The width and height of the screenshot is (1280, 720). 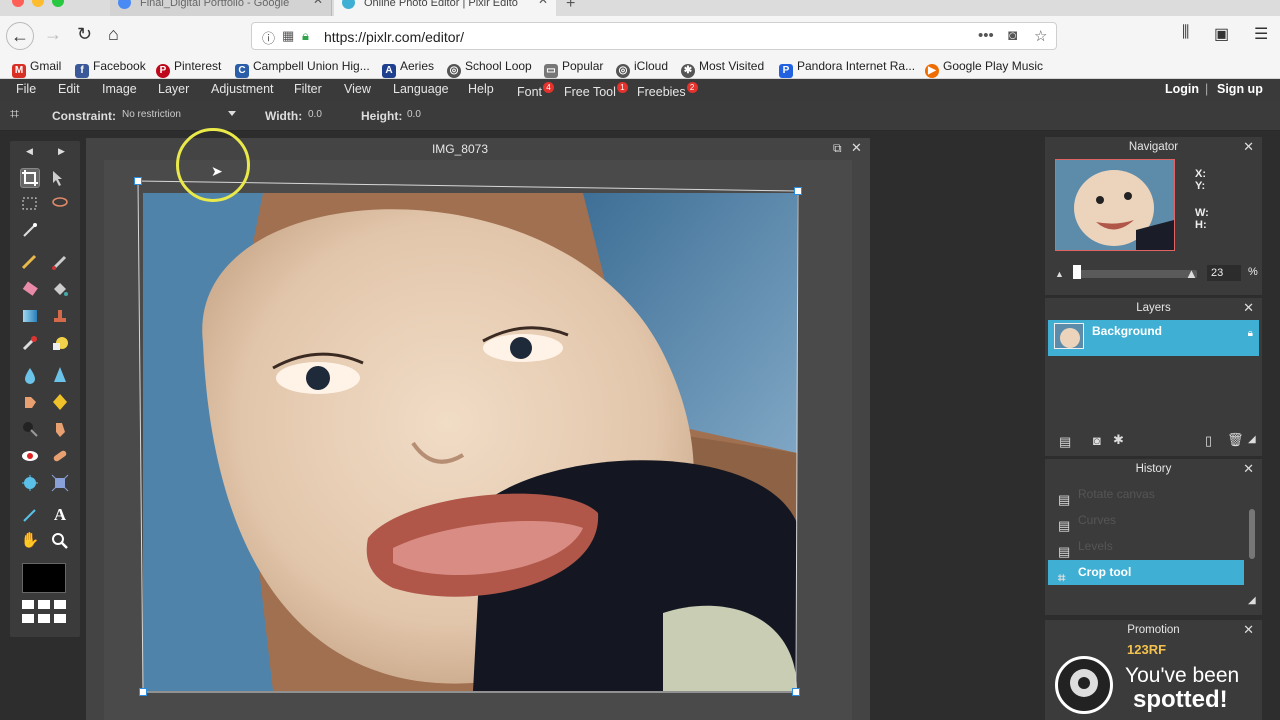 What do you see at coordinates (1118, 440) in the screenshot?
I see `layer-styles-icon: ✱` at bounding box center [1118, 440].